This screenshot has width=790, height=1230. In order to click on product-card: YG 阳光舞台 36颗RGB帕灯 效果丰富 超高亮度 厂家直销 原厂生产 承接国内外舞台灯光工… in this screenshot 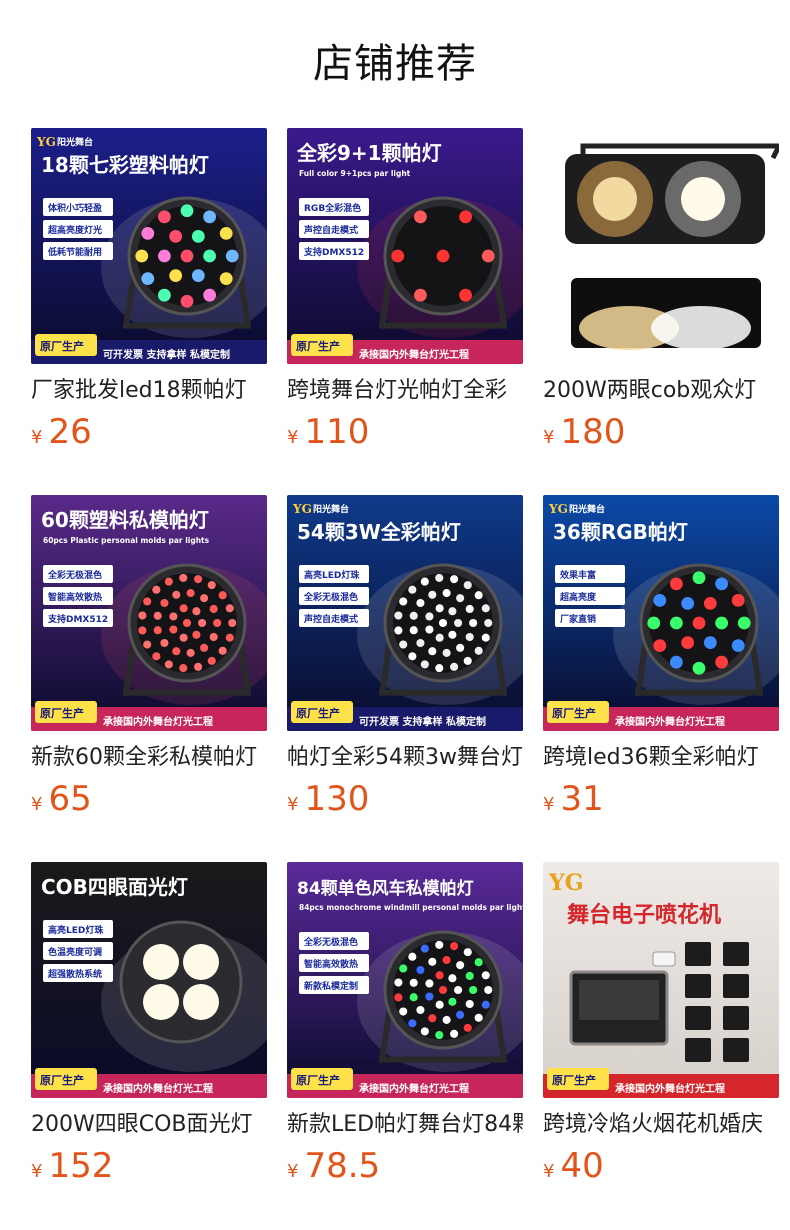, I will do `click(661, 678)`.